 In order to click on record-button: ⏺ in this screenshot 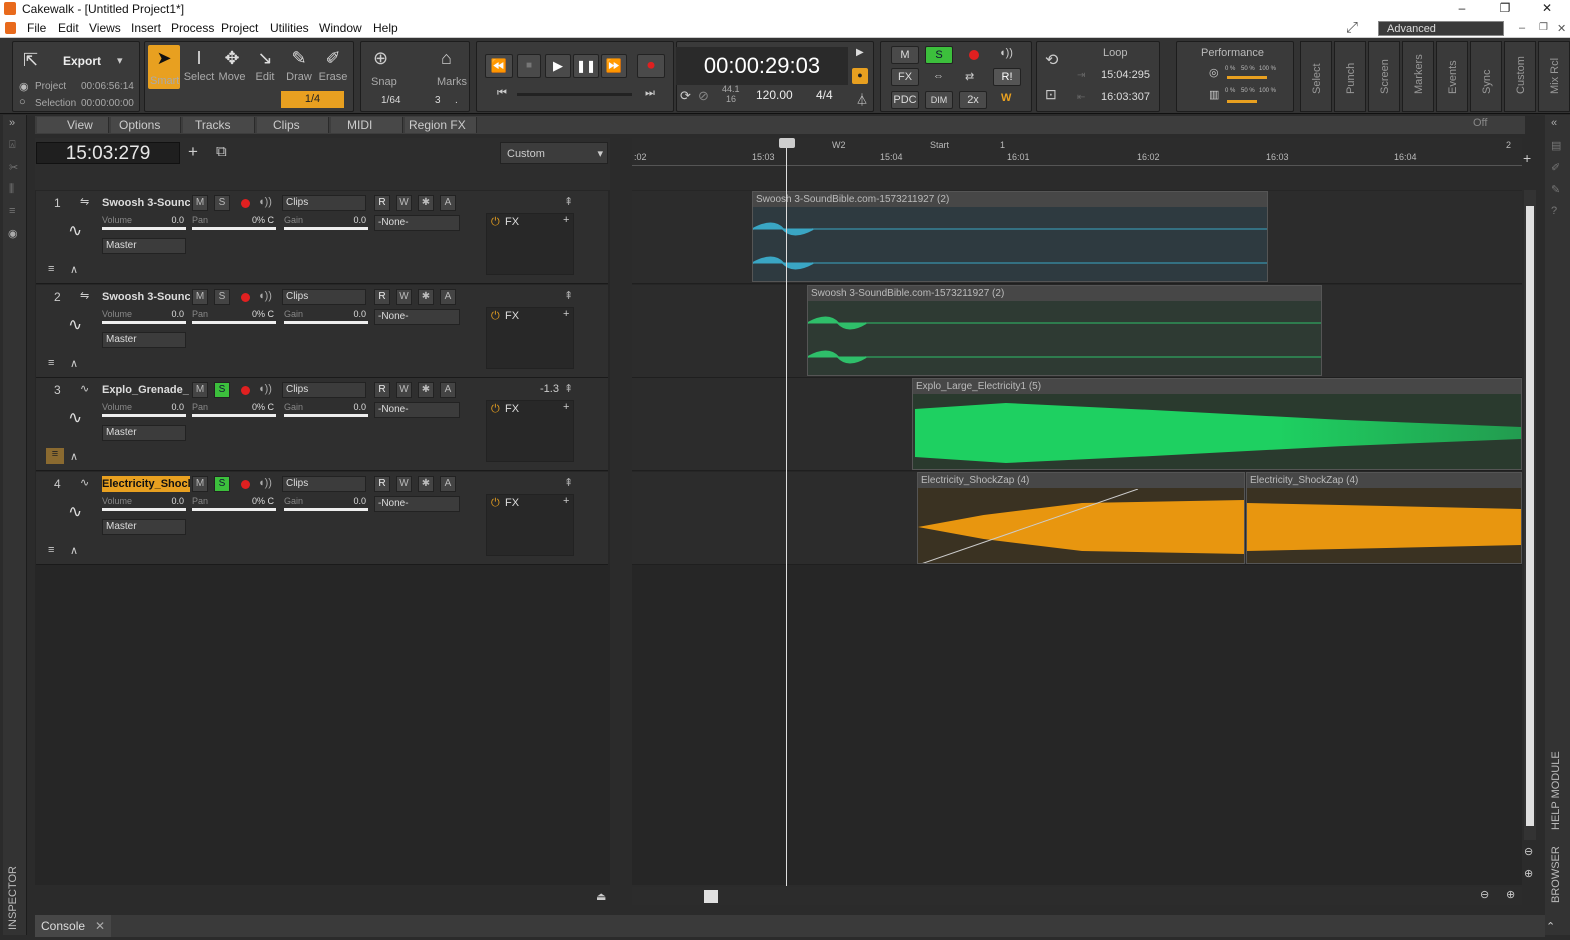, I will do `click(651, 66)`.